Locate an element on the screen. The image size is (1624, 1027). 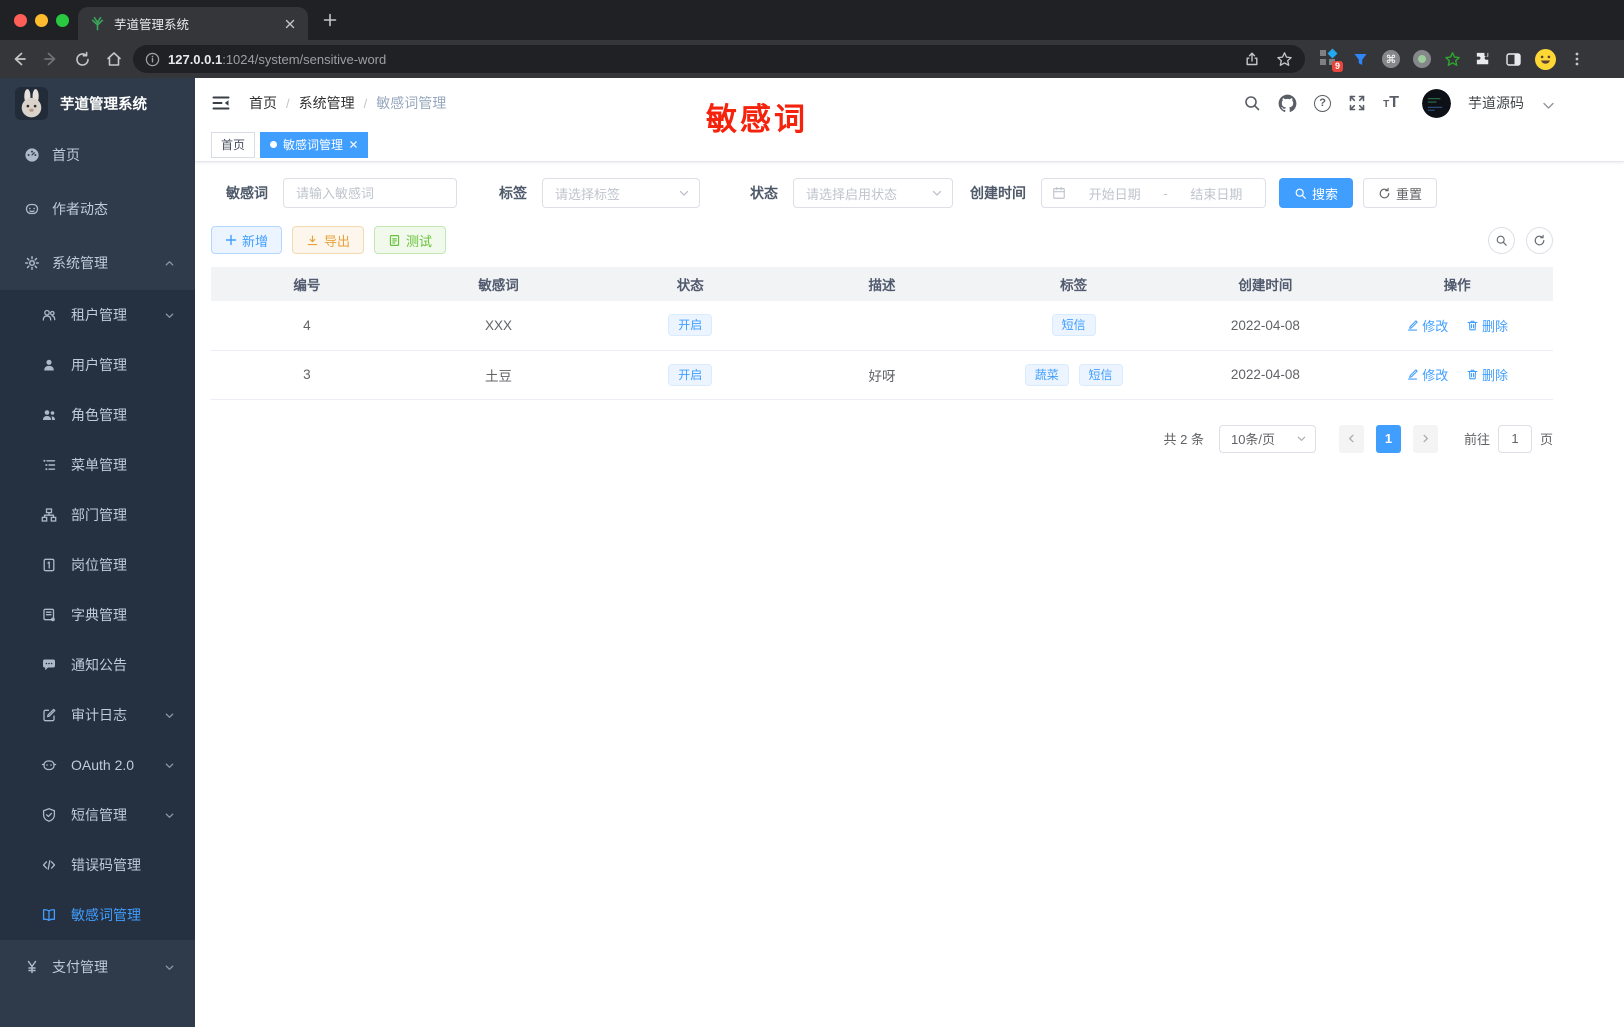
sidebar-item-label: 系统管理 is located at coordinates (80, 263).